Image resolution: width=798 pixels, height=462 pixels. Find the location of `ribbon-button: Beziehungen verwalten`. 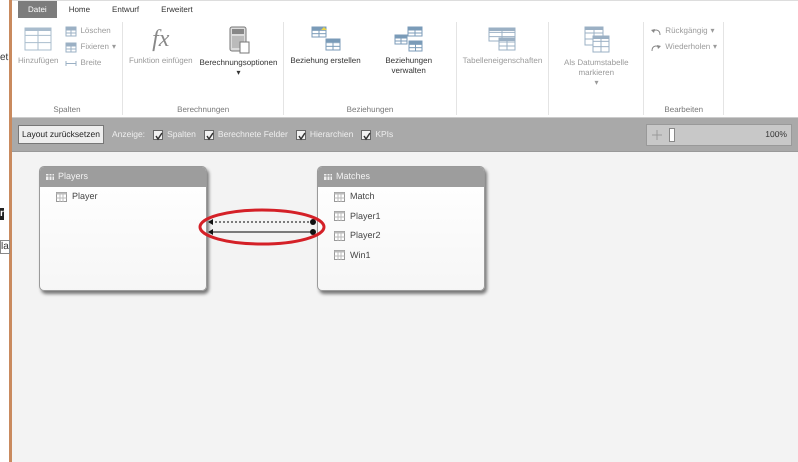

ribbon-button: Beziehungen verwalten is located at coordinates (409, 50).